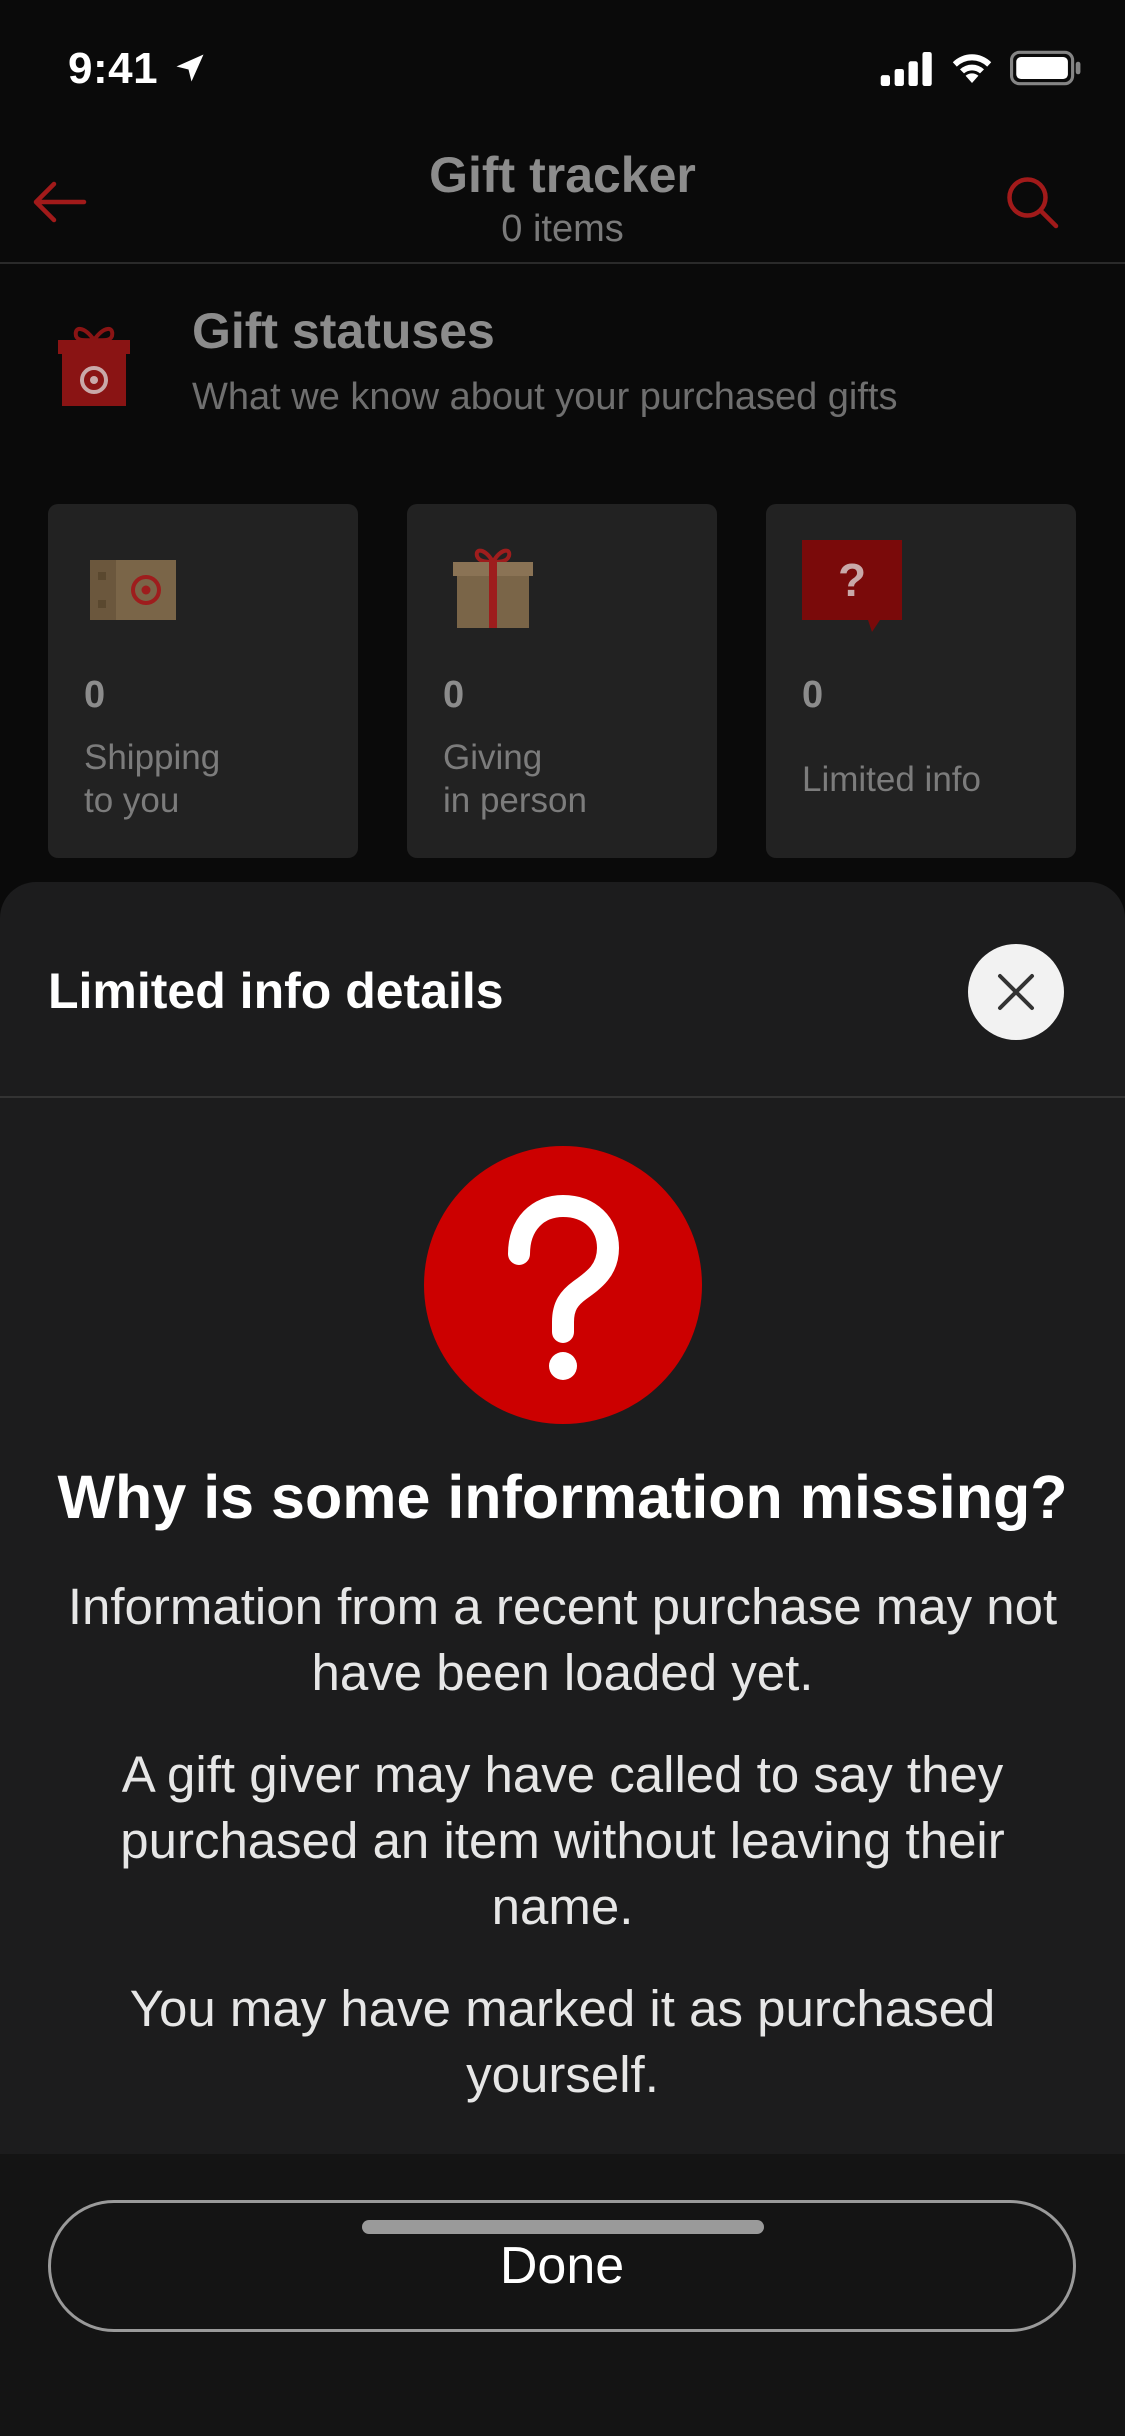 The image size is (1125, 2436). What do you see at coordinates (515, 779) in the screenshot?
I see `giving-label: Giving in person` at bounding box center [515, 779].